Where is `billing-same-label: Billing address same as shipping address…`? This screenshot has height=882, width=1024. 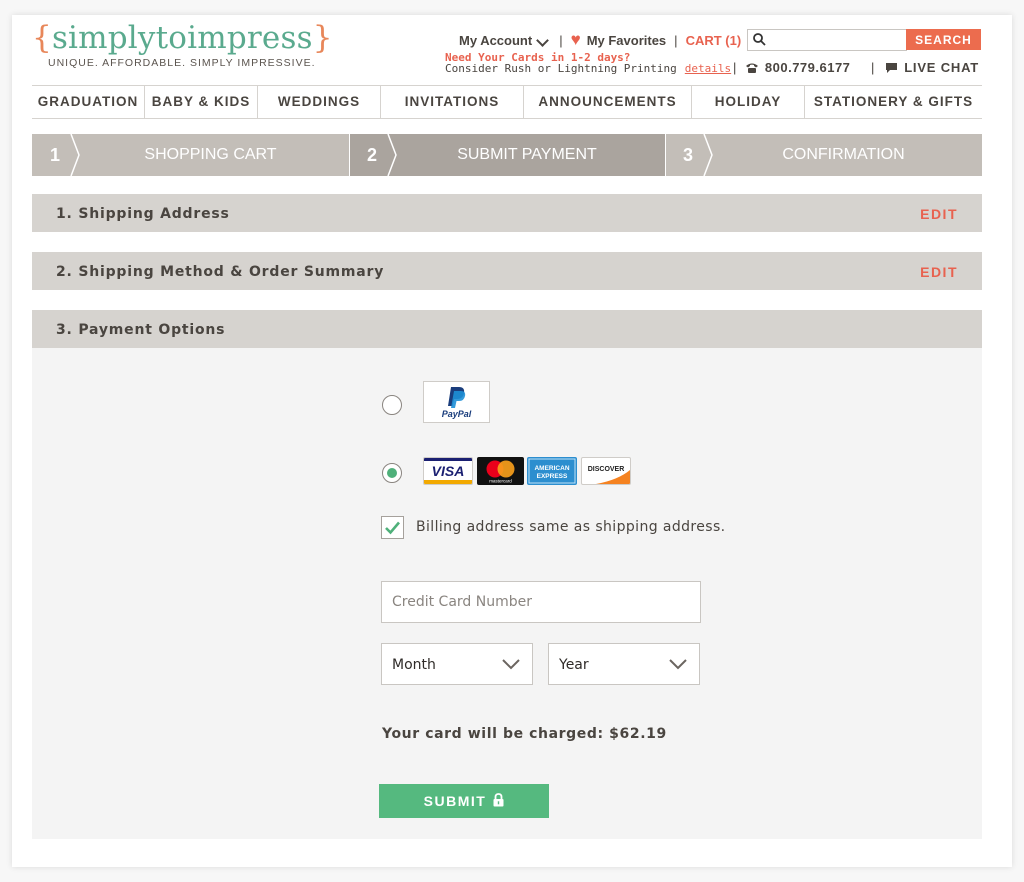
billing-same-label: Billing address same as shipping address… is located at coordinates (571, 527).